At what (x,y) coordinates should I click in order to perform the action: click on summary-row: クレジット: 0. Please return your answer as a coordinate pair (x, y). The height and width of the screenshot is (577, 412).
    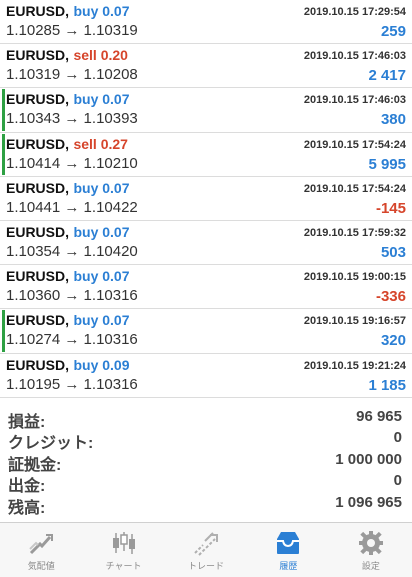
    Looking at the image, I should click on (206, 441).